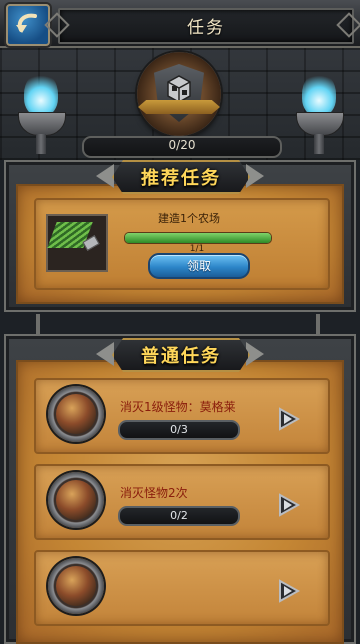  Describe the element at coordinates (189, 218) in the screenshot. I see `recommended-task-name: 建造1个农场` at that location.